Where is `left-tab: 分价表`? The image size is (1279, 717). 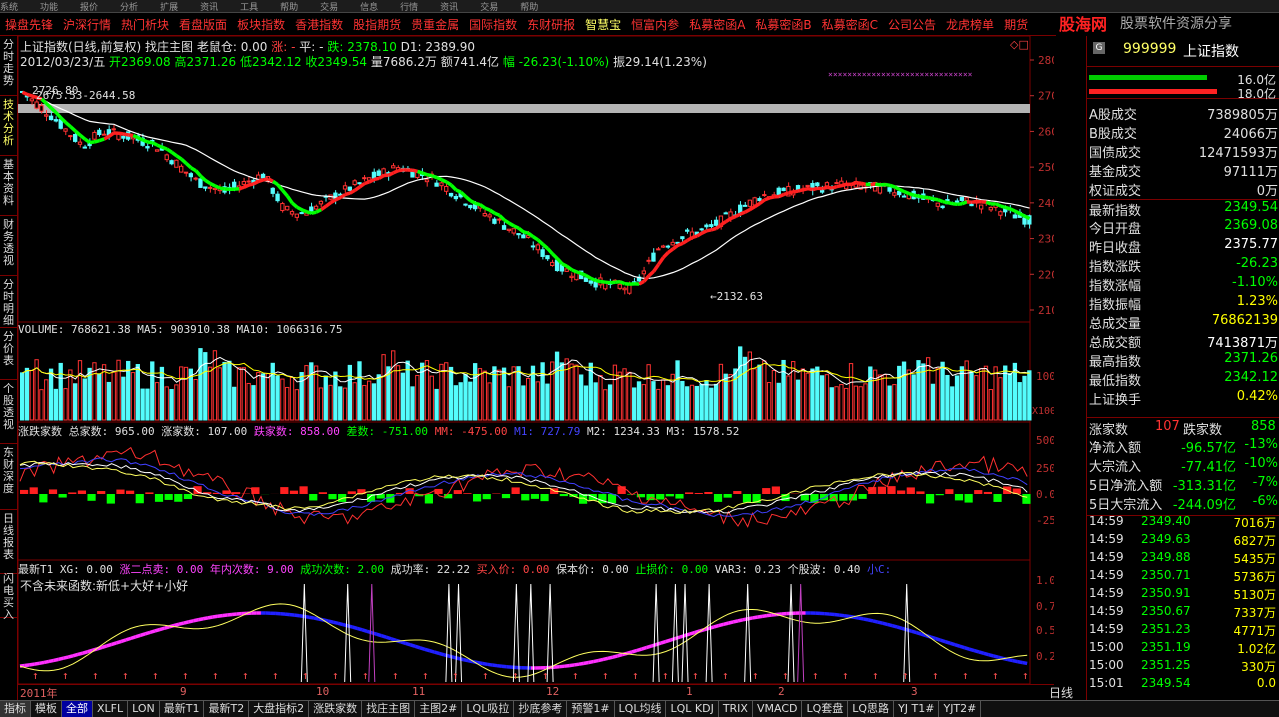
left-tab: 分价表 is located at coordinates (8, 354).